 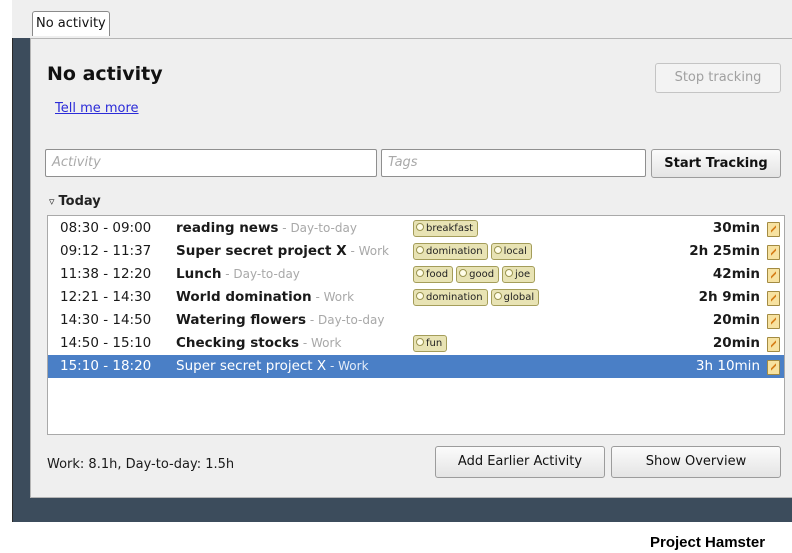 What do you see at coordinates (106, 320) in the screenshot?
I see `activity-time: 14:30 - 14:50` at bounding box center [106, 320].